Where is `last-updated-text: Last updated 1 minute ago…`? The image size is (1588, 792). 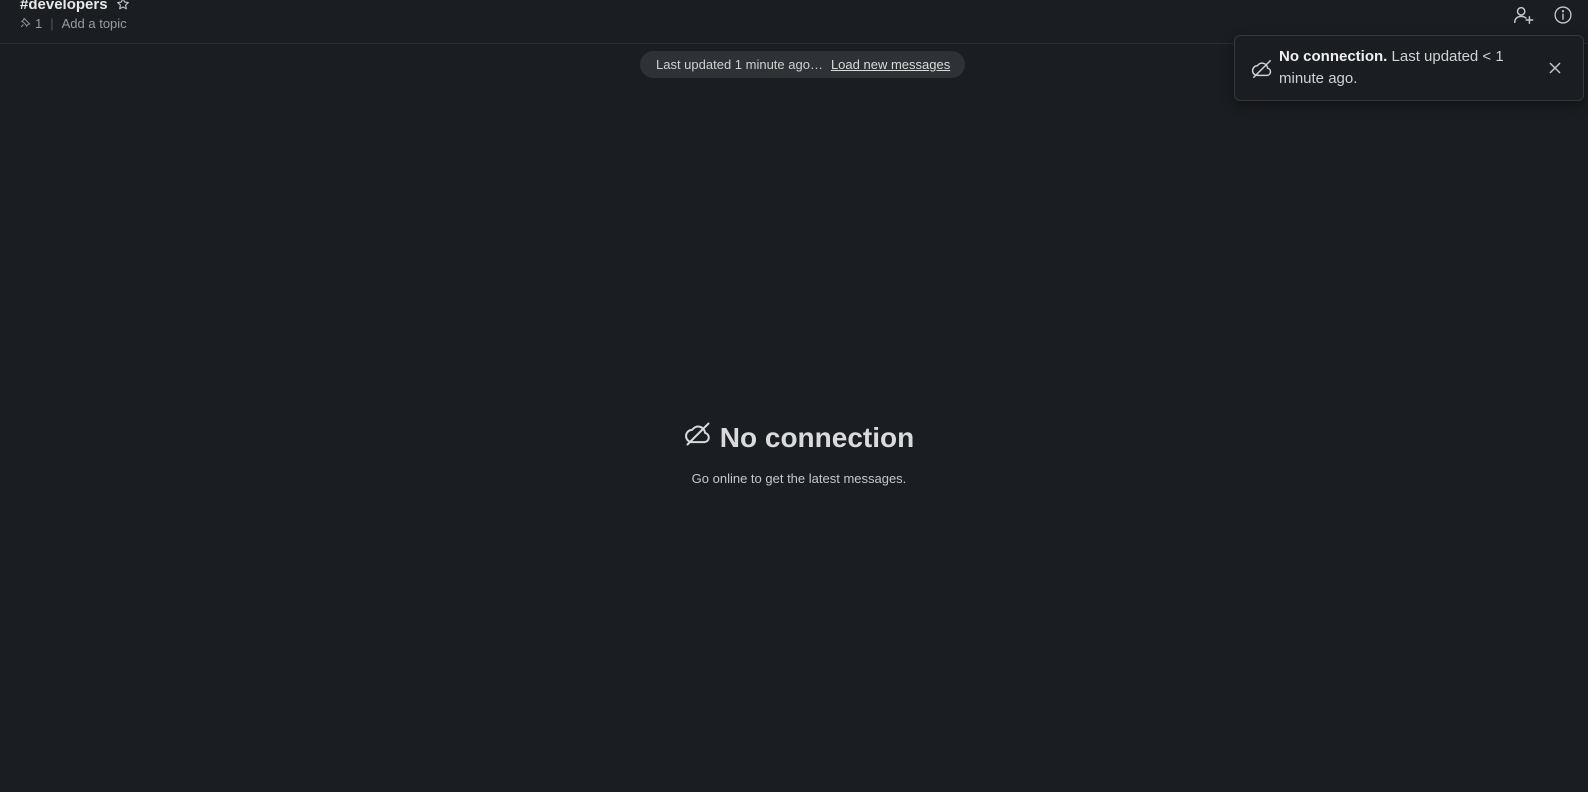 last-updated-text: Last updated 1 minute ago… is located at coordinates (739, 64).